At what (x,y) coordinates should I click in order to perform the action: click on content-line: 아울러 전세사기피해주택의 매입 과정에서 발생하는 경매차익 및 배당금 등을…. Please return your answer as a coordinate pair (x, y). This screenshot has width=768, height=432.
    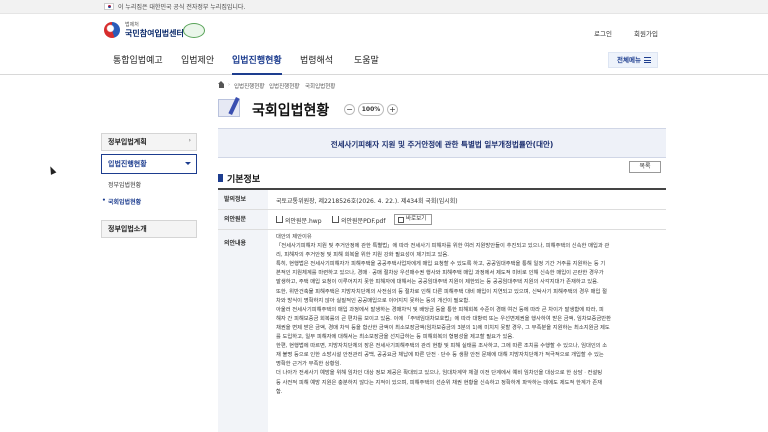
    Looking at the image, I should click on (440, 309).